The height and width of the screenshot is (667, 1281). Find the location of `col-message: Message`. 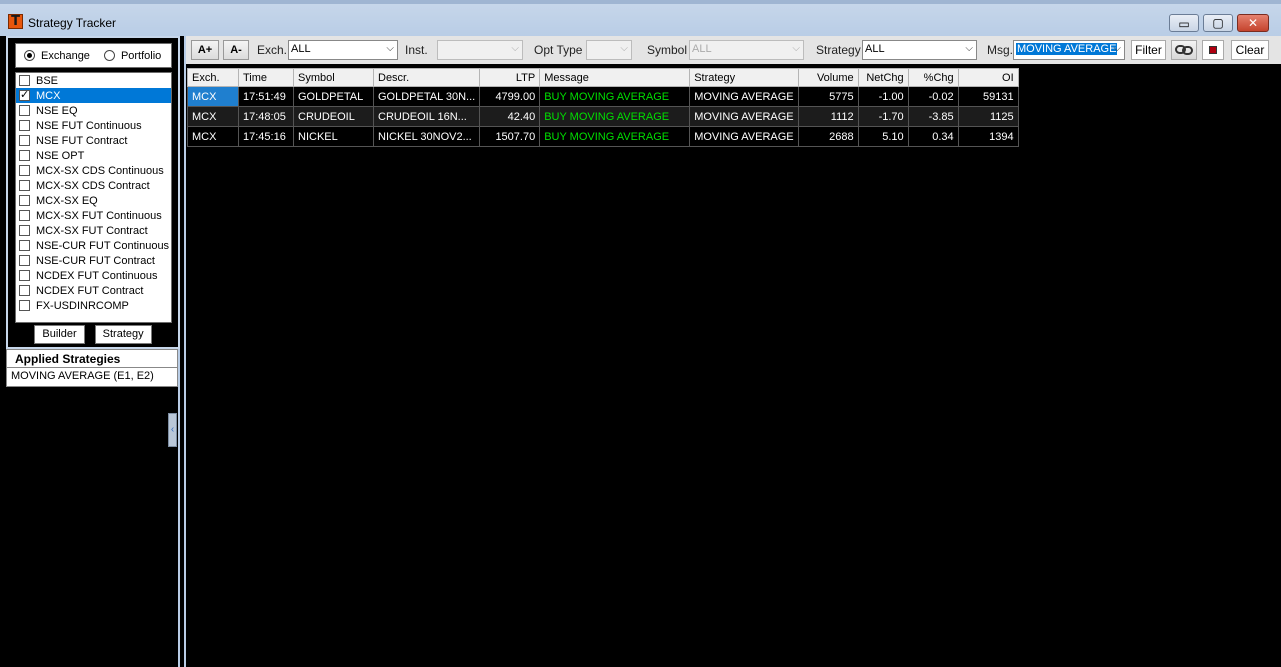

col-message: Message is located at coordinates (615, 77).